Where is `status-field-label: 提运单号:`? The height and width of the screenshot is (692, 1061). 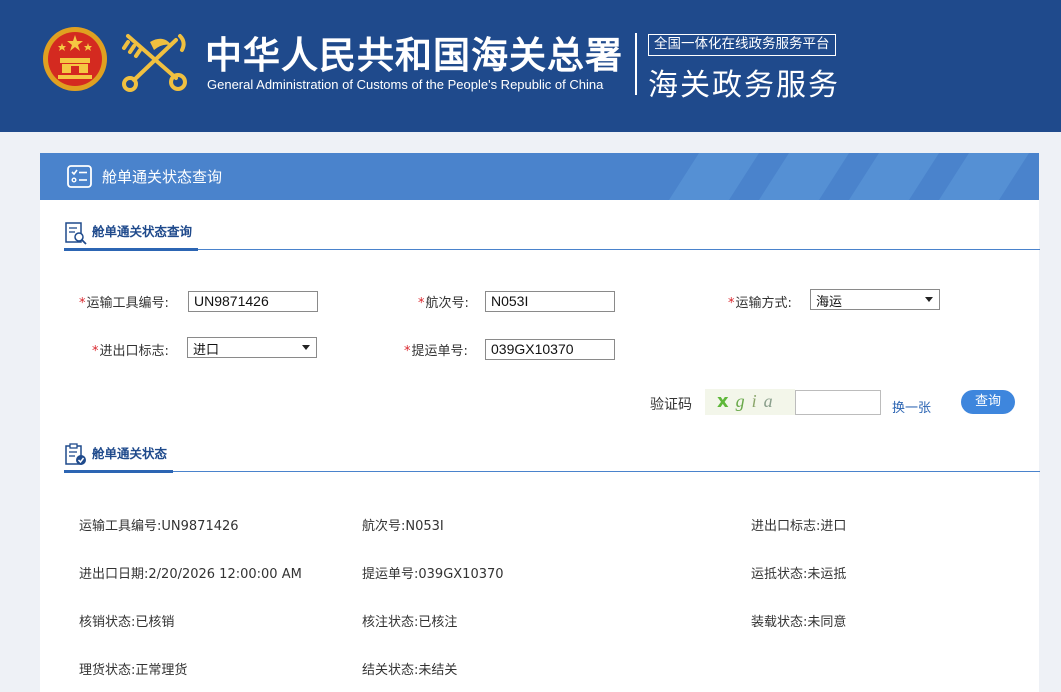
status-field-label: 提运单号: is located at coordinates (390, 574).